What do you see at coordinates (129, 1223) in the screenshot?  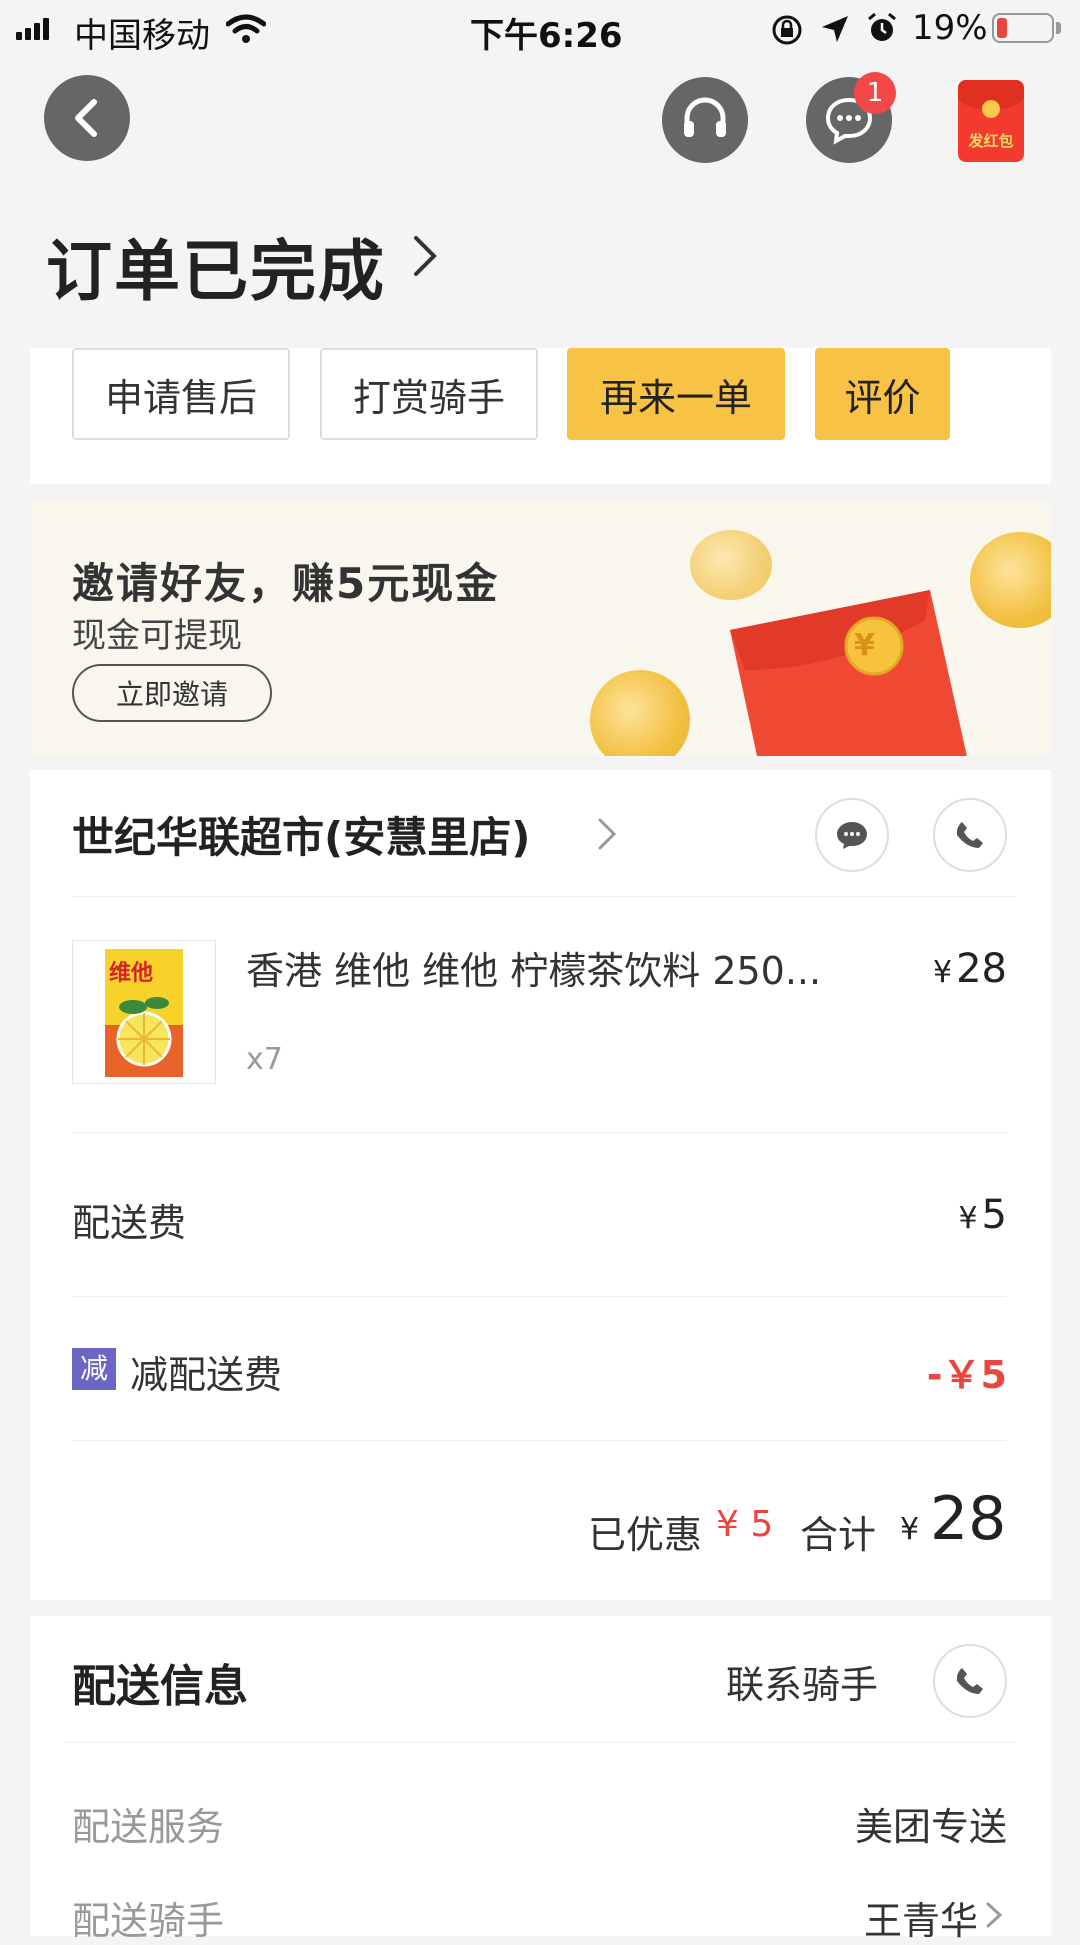 I see `delivery-fee-label: 配送费` at bounding box center [129, 1223].